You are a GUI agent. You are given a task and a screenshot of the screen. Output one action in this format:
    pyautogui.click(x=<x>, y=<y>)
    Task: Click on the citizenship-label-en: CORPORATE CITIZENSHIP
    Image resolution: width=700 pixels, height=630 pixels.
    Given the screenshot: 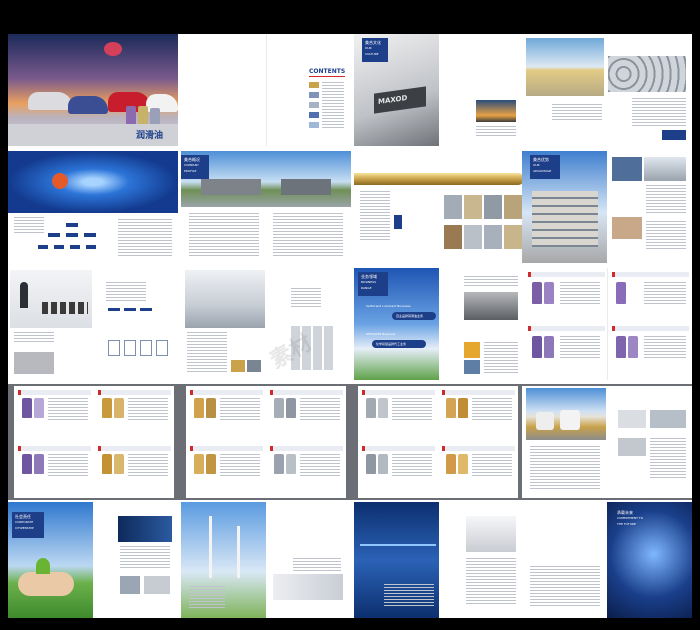 What is the action you would take?
    pyautogui.click(x=24, y=525)
    